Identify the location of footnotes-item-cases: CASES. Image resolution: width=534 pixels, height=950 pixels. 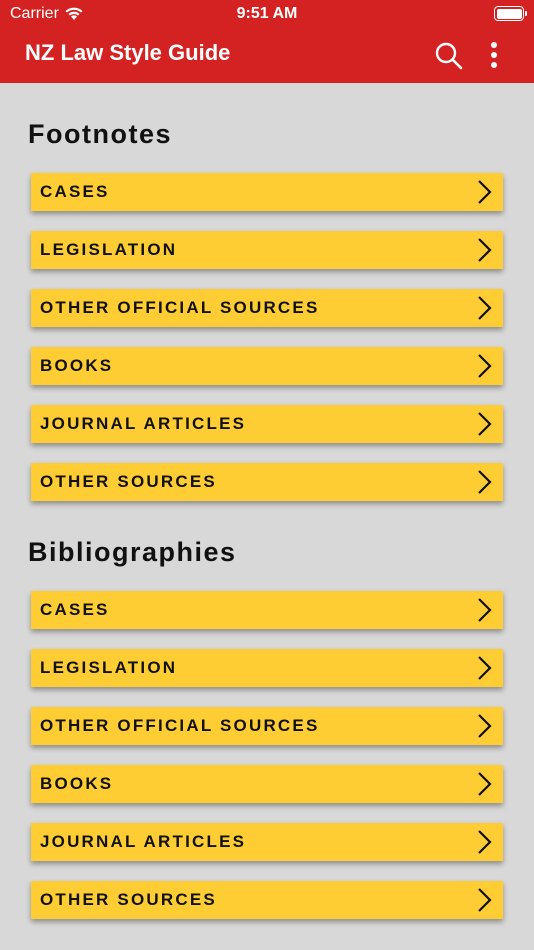
(267, 192).